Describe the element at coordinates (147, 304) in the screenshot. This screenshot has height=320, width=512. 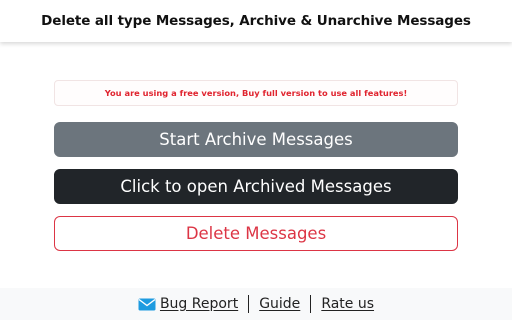
I see `mail-icon` at that location.